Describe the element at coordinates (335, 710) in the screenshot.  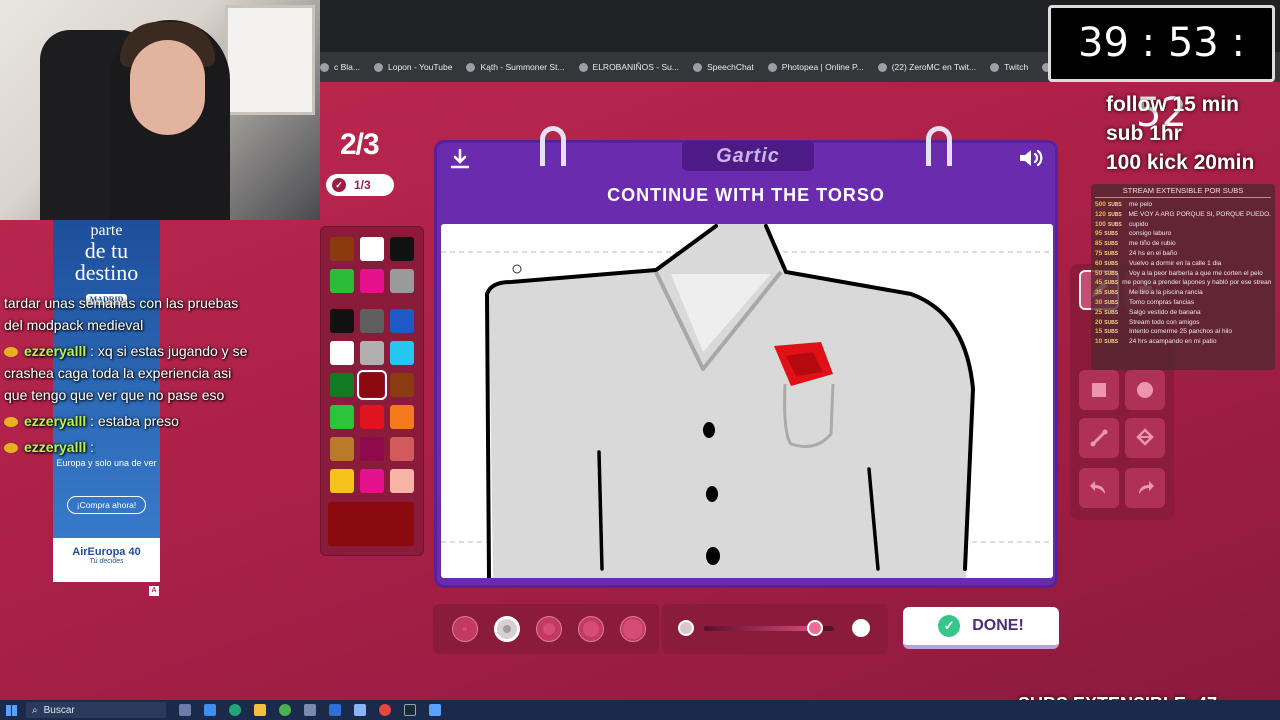
I see `store-icon` at that location.